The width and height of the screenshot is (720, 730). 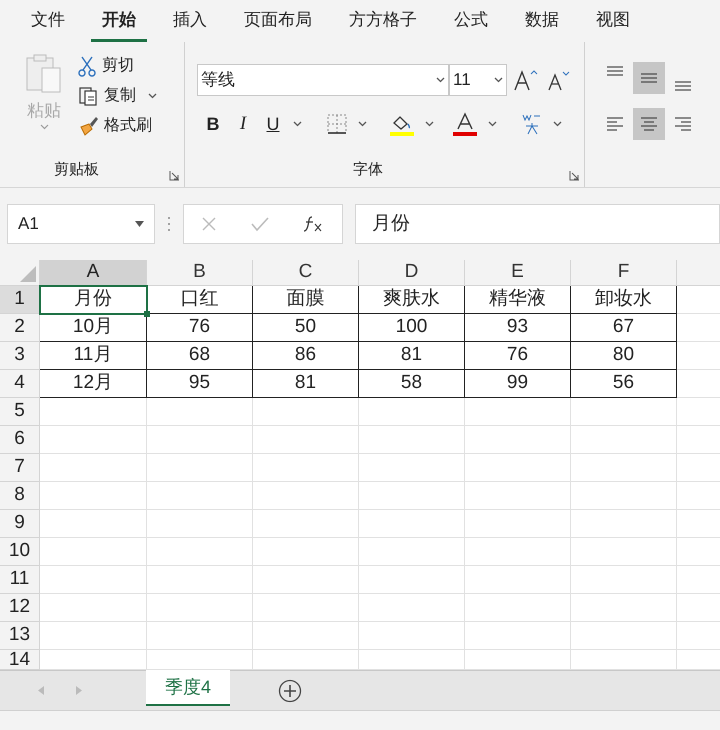 What do you see at coordinates (200, 300) in the screenshot?
I see `table-cell: 口红` at bounding box center [200, 300].